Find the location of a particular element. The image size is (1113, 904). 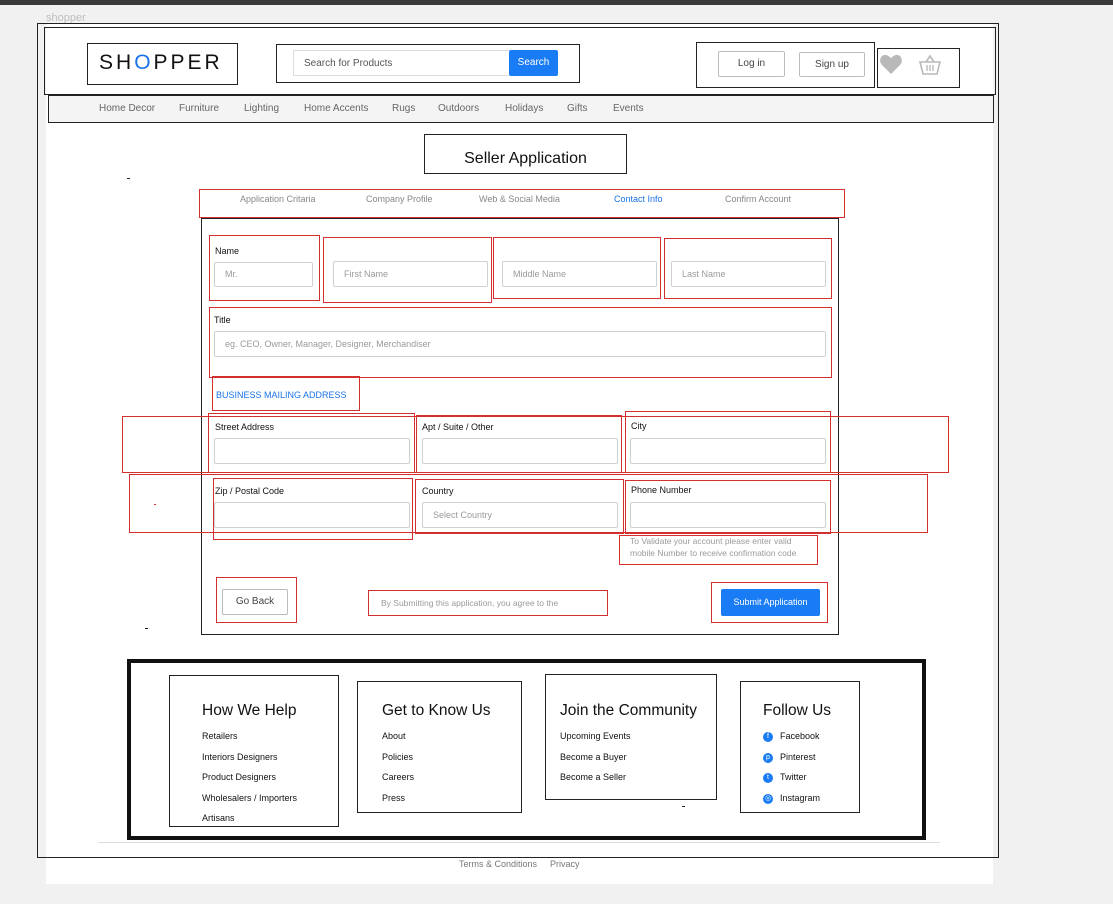

footer-link: Wholesalers / Importers is located at coordinates (249, 798).